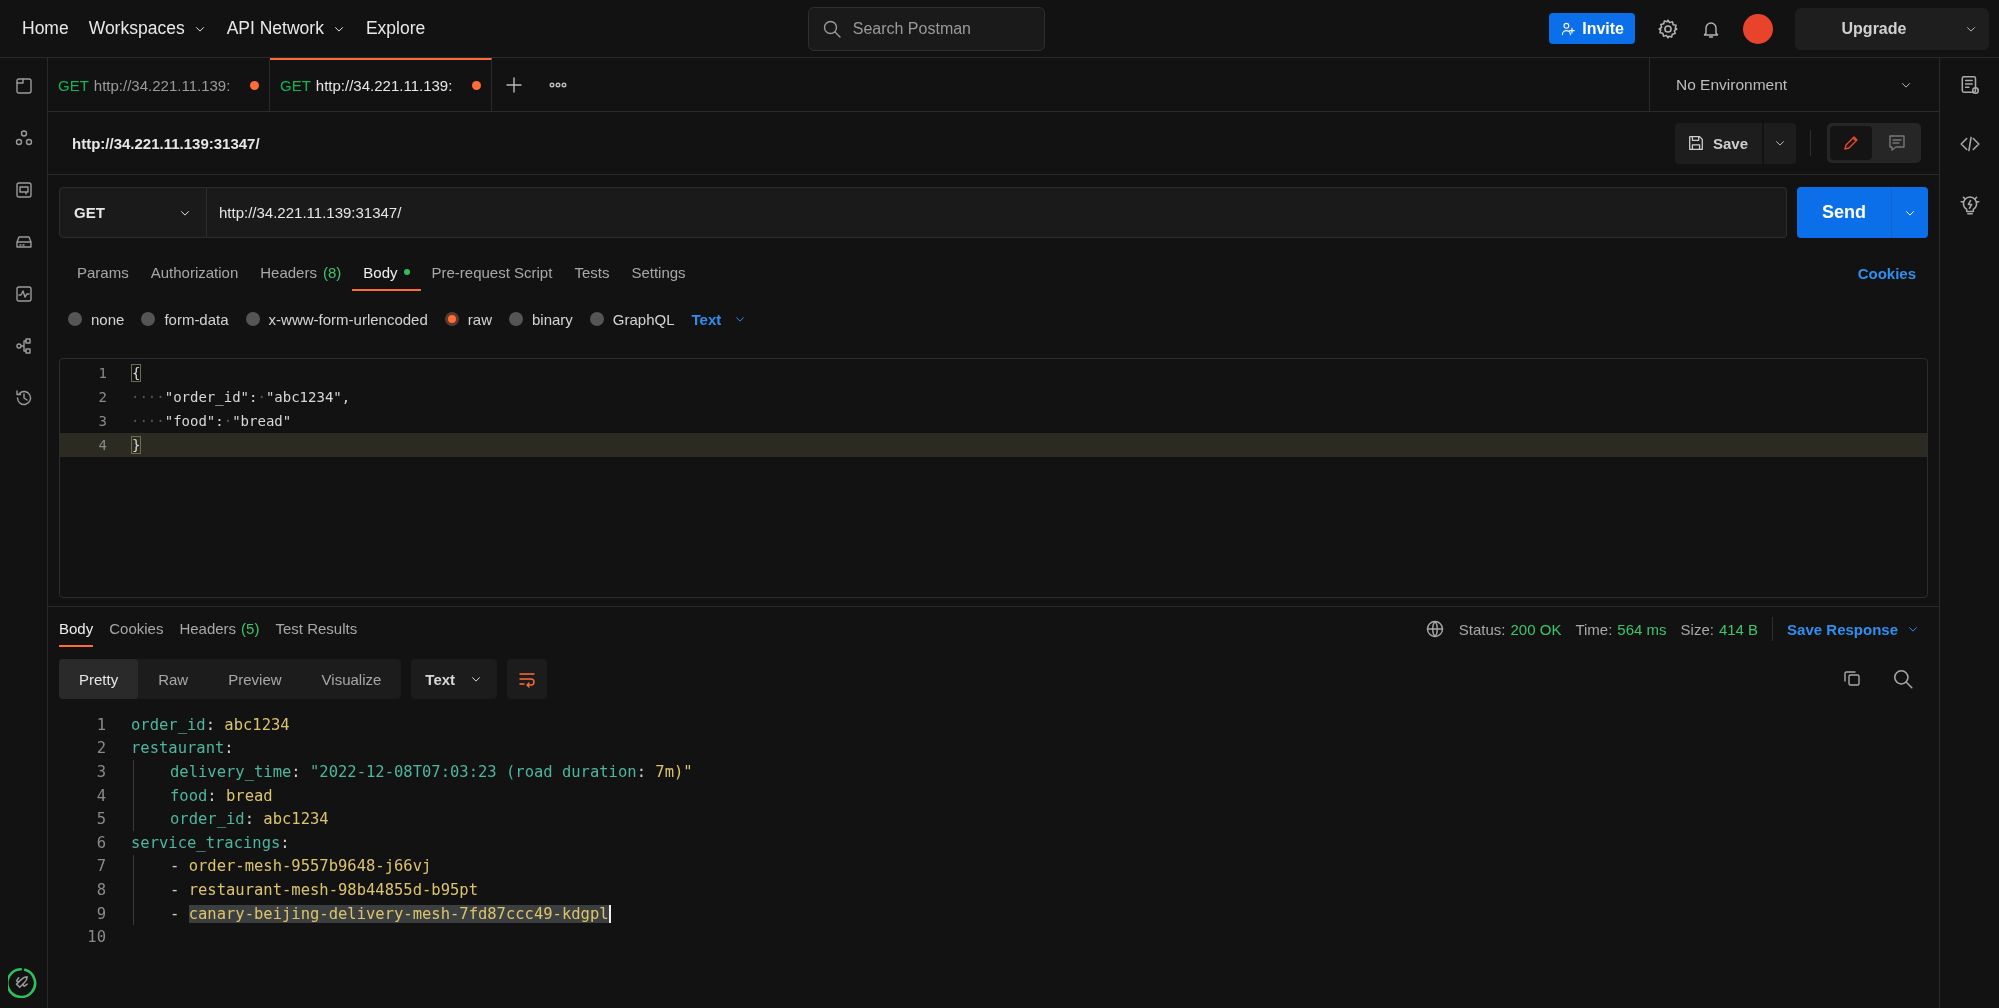 The height and width of the screenshot is (1008, 1999). I want to click on save-button: Save, so click(1718, 143).